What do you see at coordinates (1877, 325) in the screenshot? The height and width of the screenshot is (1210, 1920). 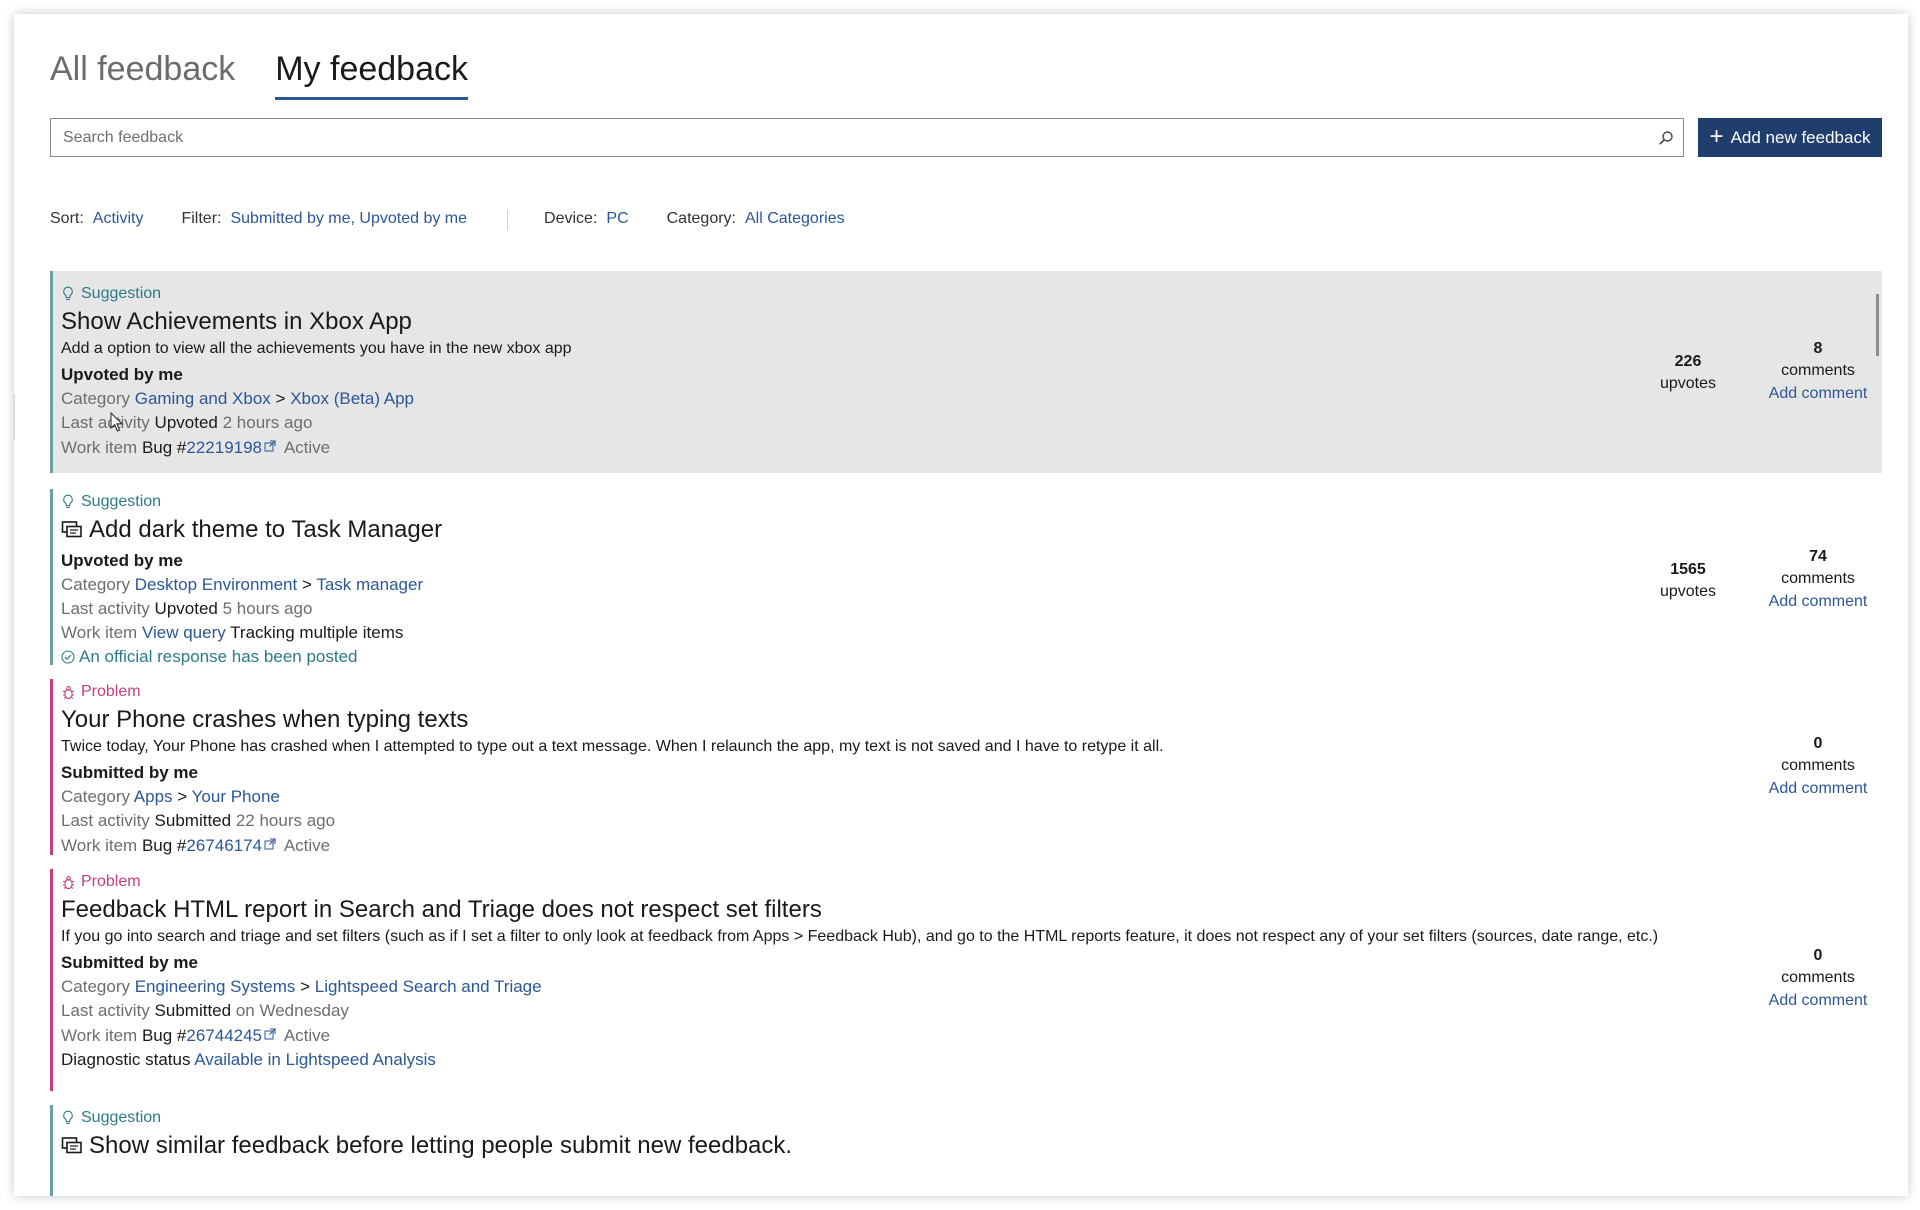 I see `list-scrollbar-thumb` at bounding box center [1877, 325].